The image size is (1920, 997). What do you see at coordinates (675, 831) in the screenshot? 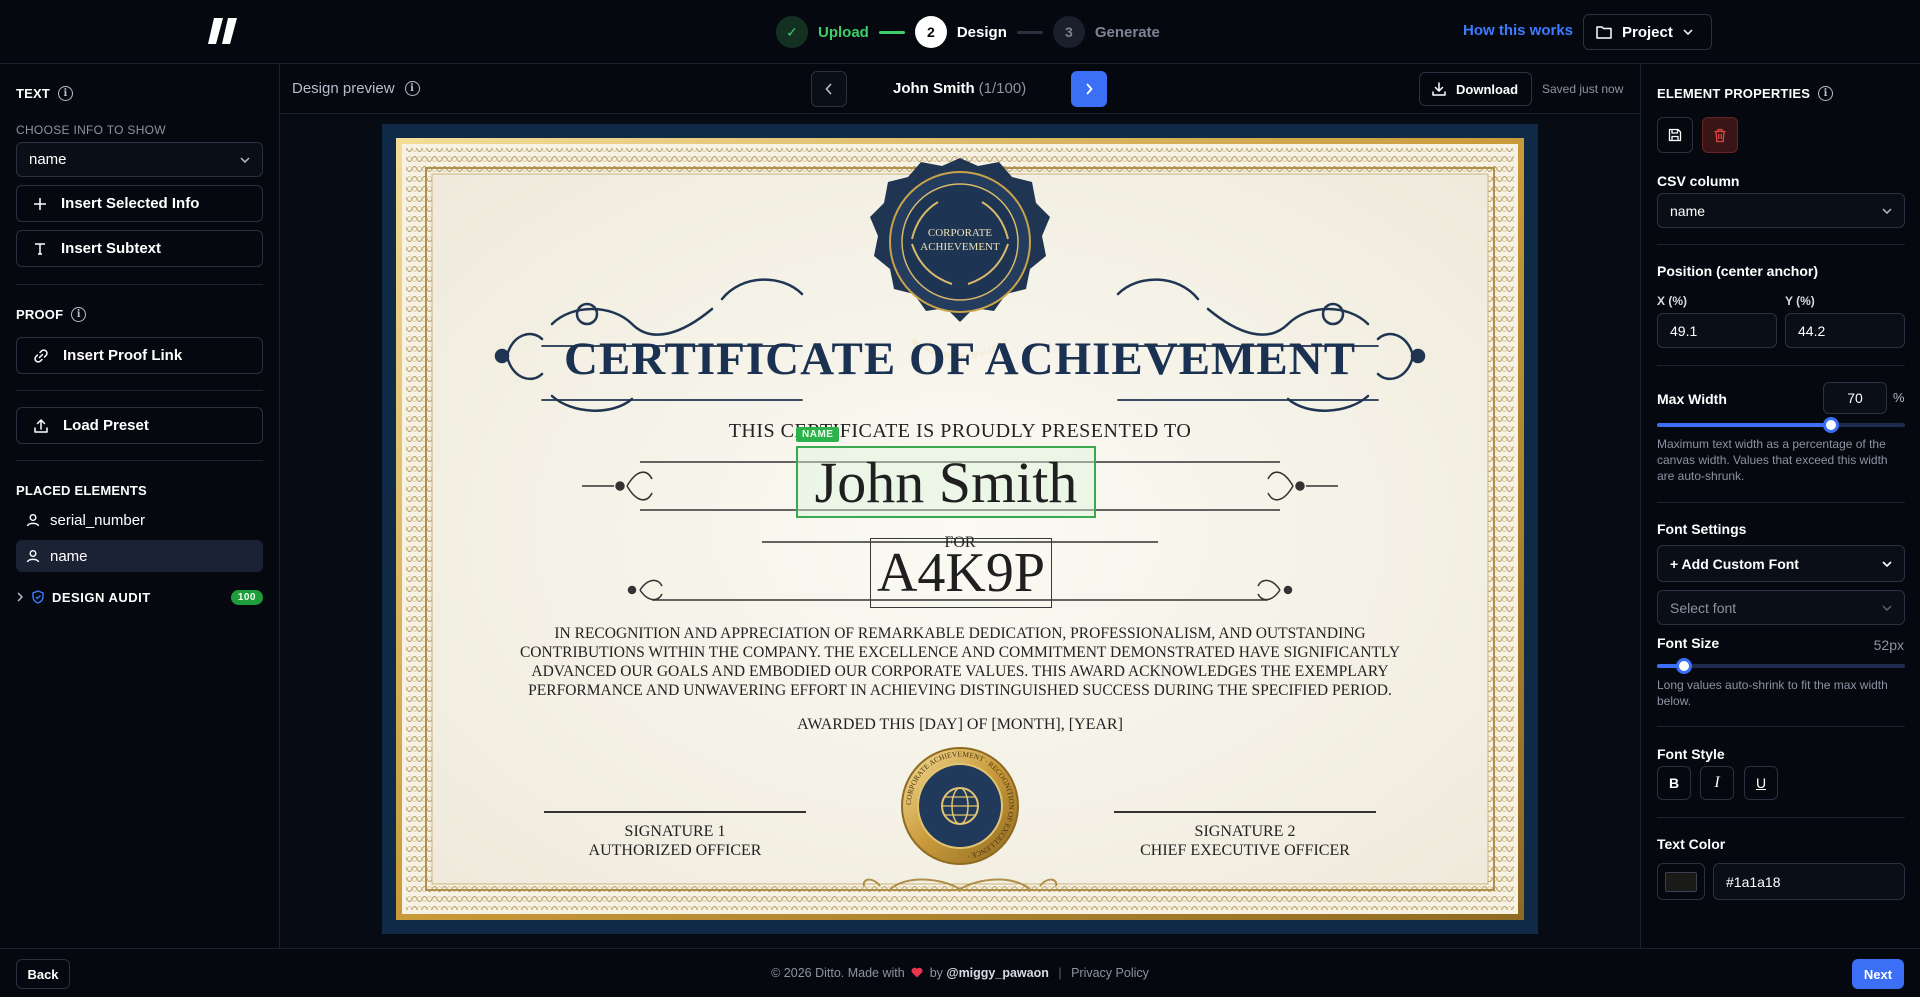
I see `signature-1-title: SIGNATURE 1` at bounding box center [675, 831].